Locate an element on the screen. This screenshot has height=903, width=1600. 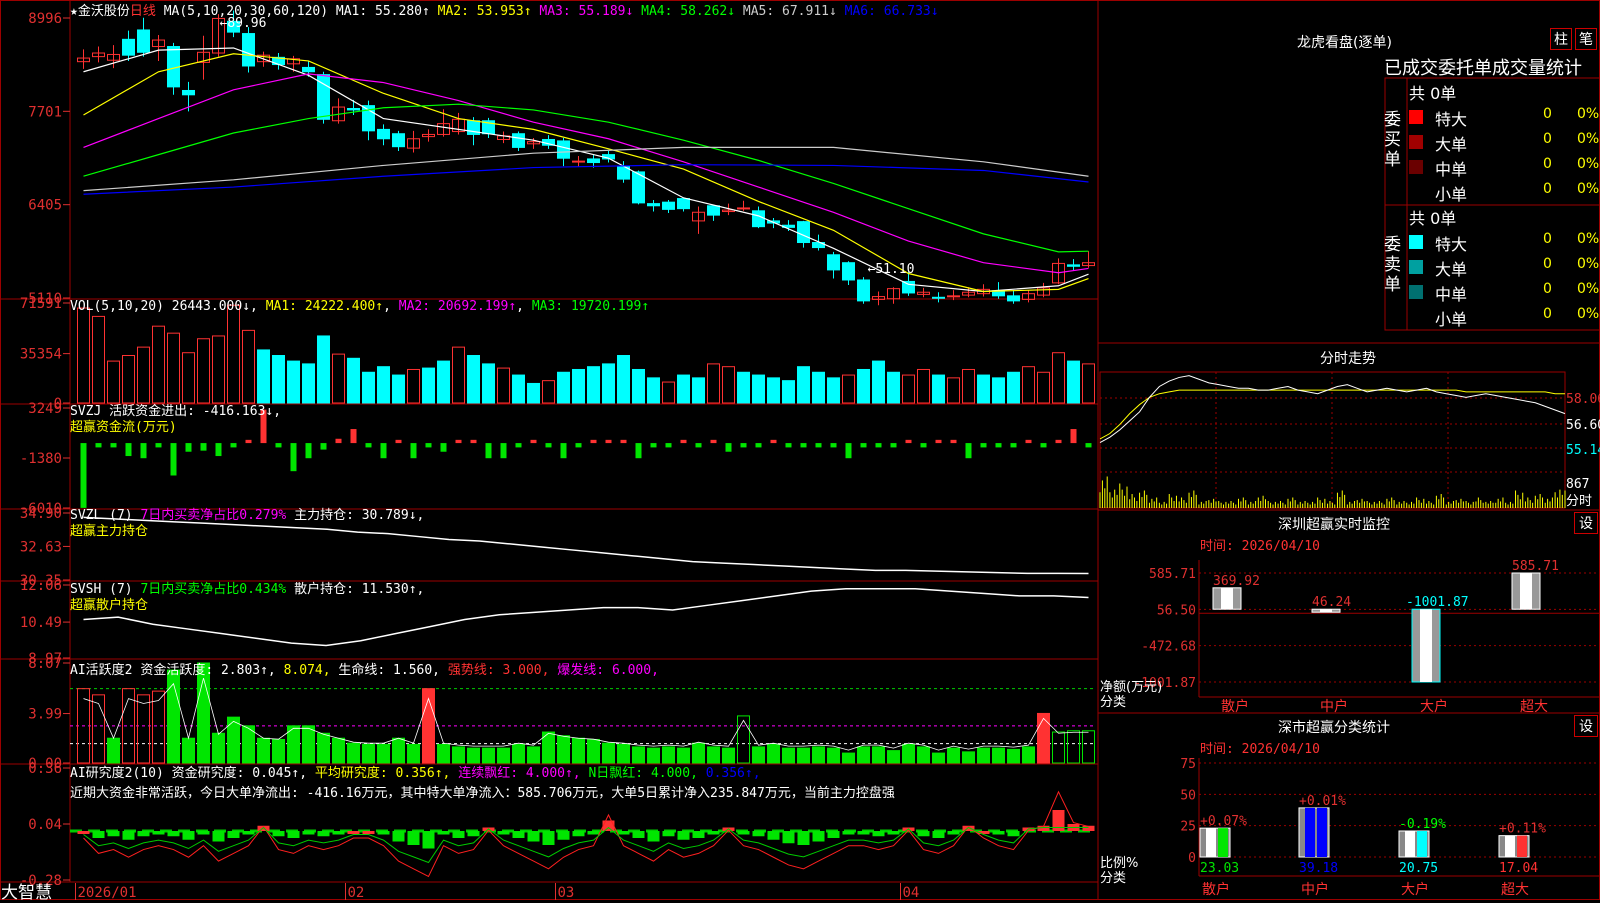
vol-value: 26443.000↓ is located at coordinates (211, 306).